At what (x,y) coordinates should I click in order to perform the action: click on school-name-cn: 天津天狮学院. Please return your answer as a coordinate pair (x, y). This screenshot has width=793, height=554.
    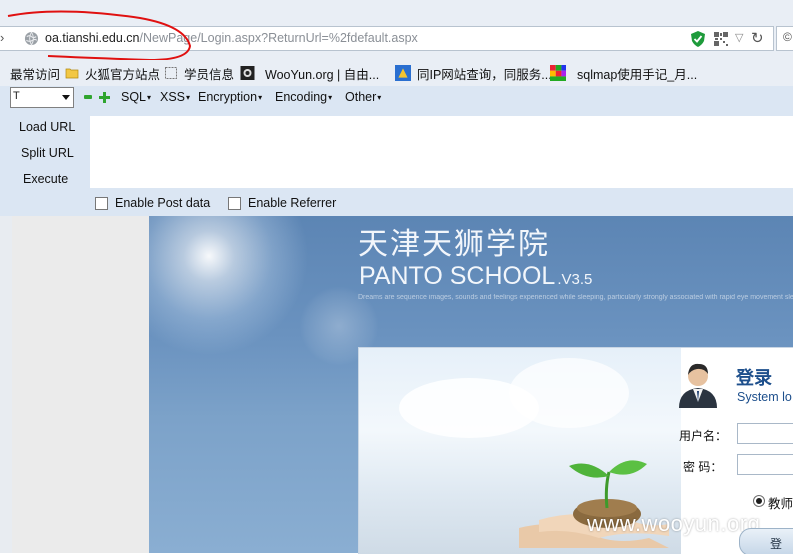
    Looking at the image, I should click on (454, 244).